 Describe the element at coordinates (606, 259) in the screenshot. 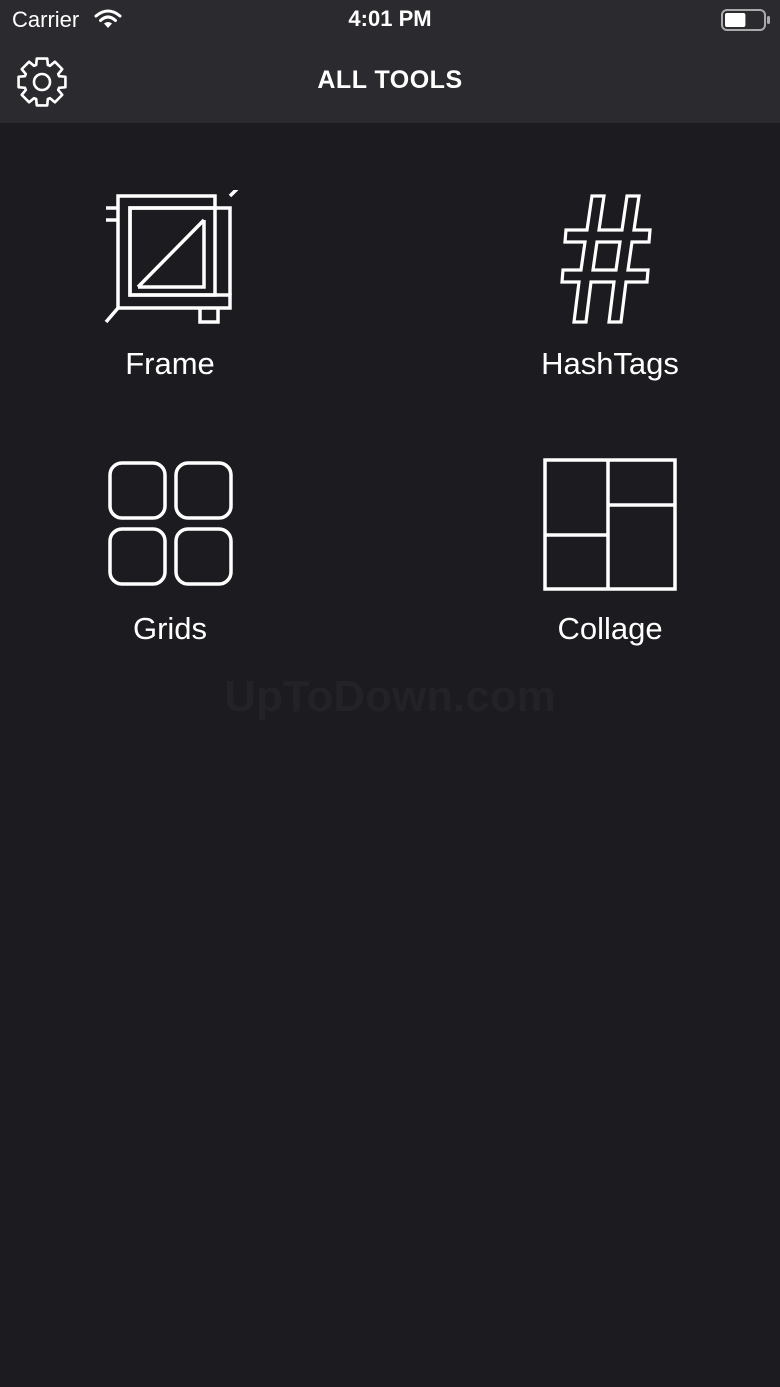

I see `hashtag-icon` at that location.